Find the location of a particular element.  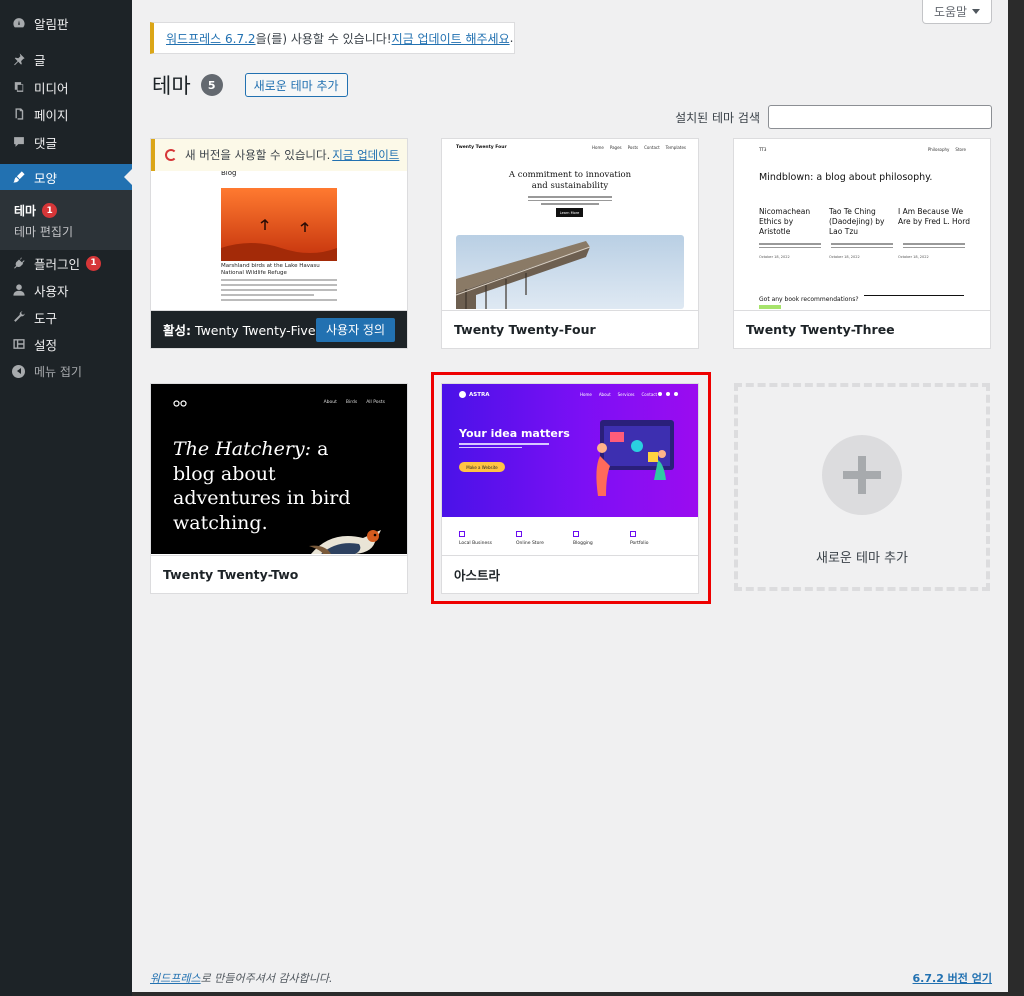

bird-illustration is located at coordinates (345, 542).